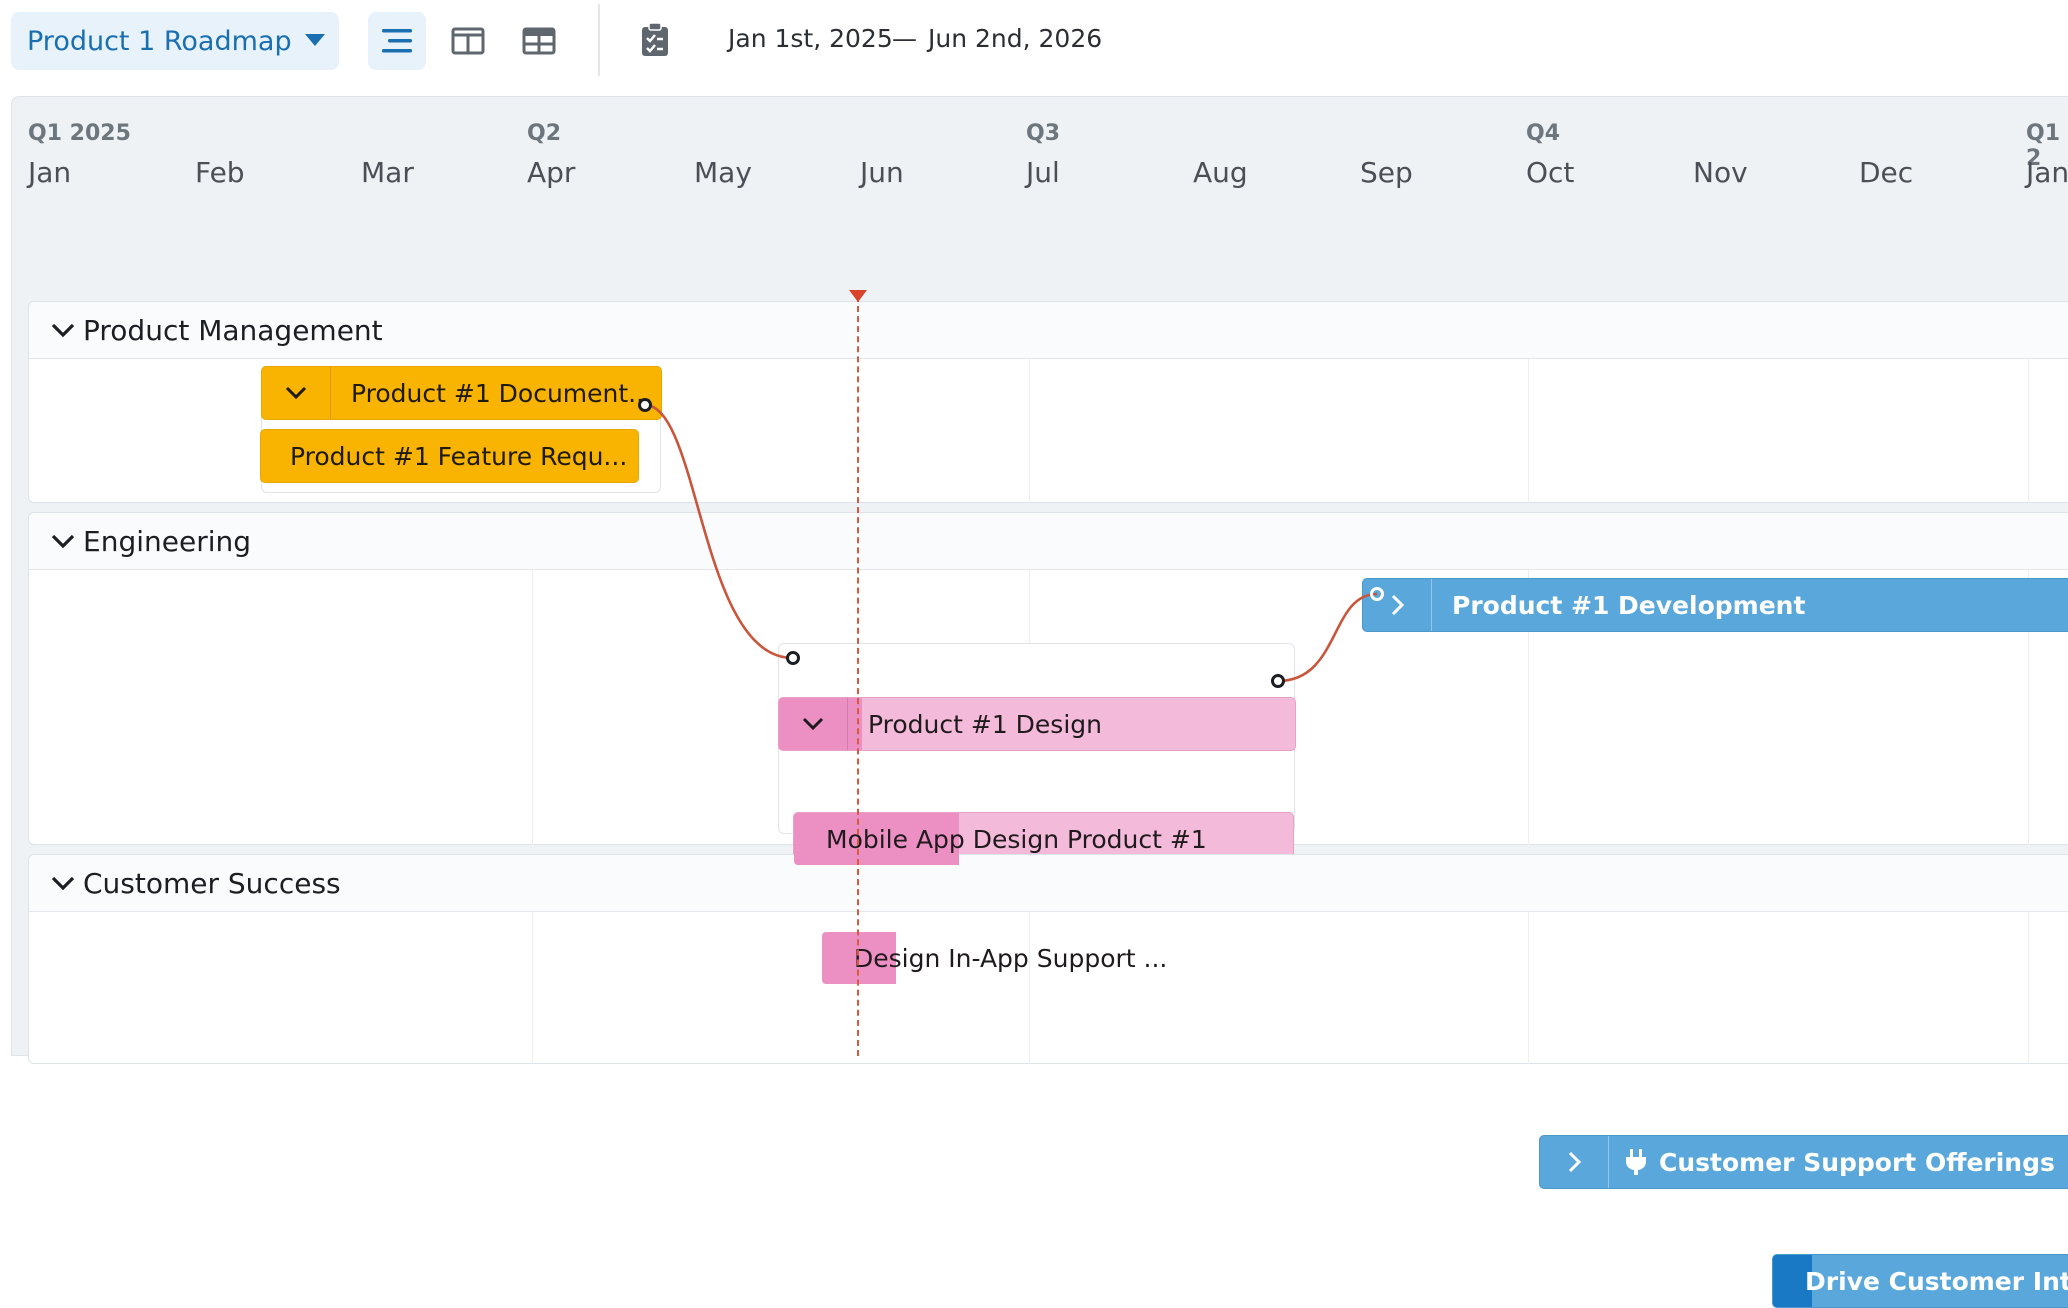 The height and width of the screenshot is (1308, 2068). What do you see at coordinates (1011, 543) in the screenshot?
I see `dependency-lines` at bounding box center [1011, 543].